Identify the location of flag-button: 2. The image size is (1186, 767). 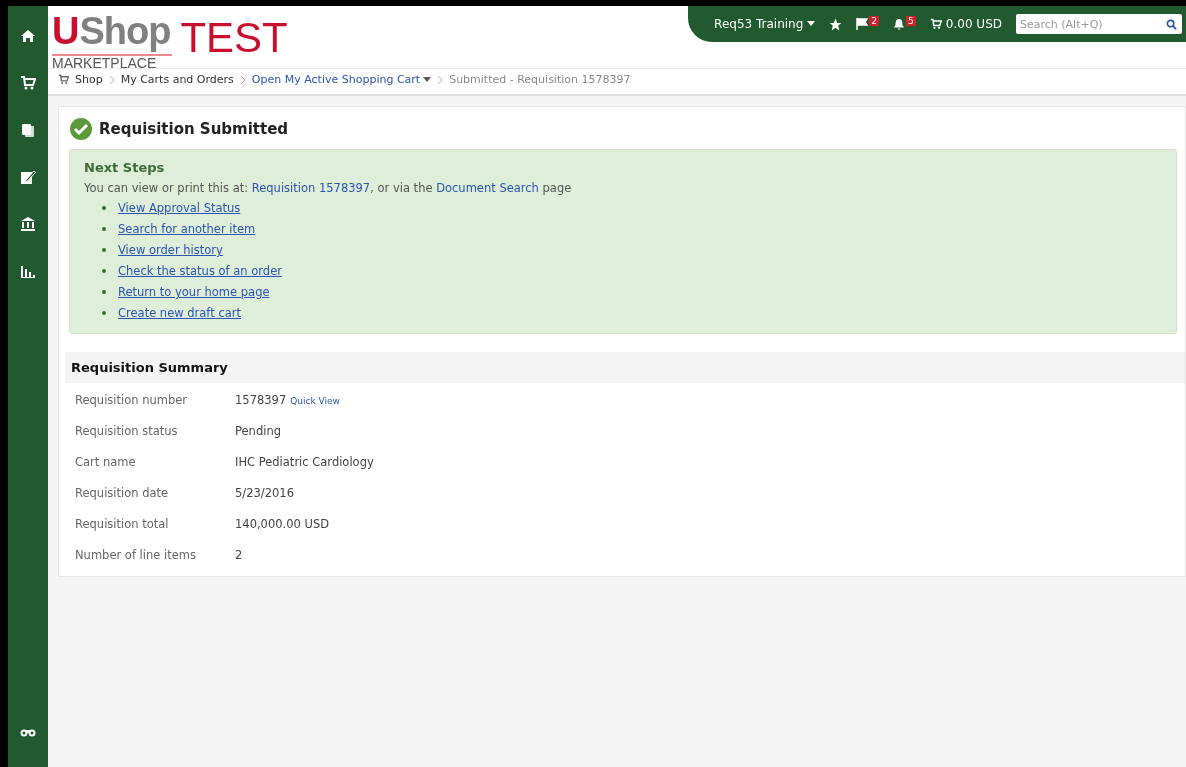
(868, 24).